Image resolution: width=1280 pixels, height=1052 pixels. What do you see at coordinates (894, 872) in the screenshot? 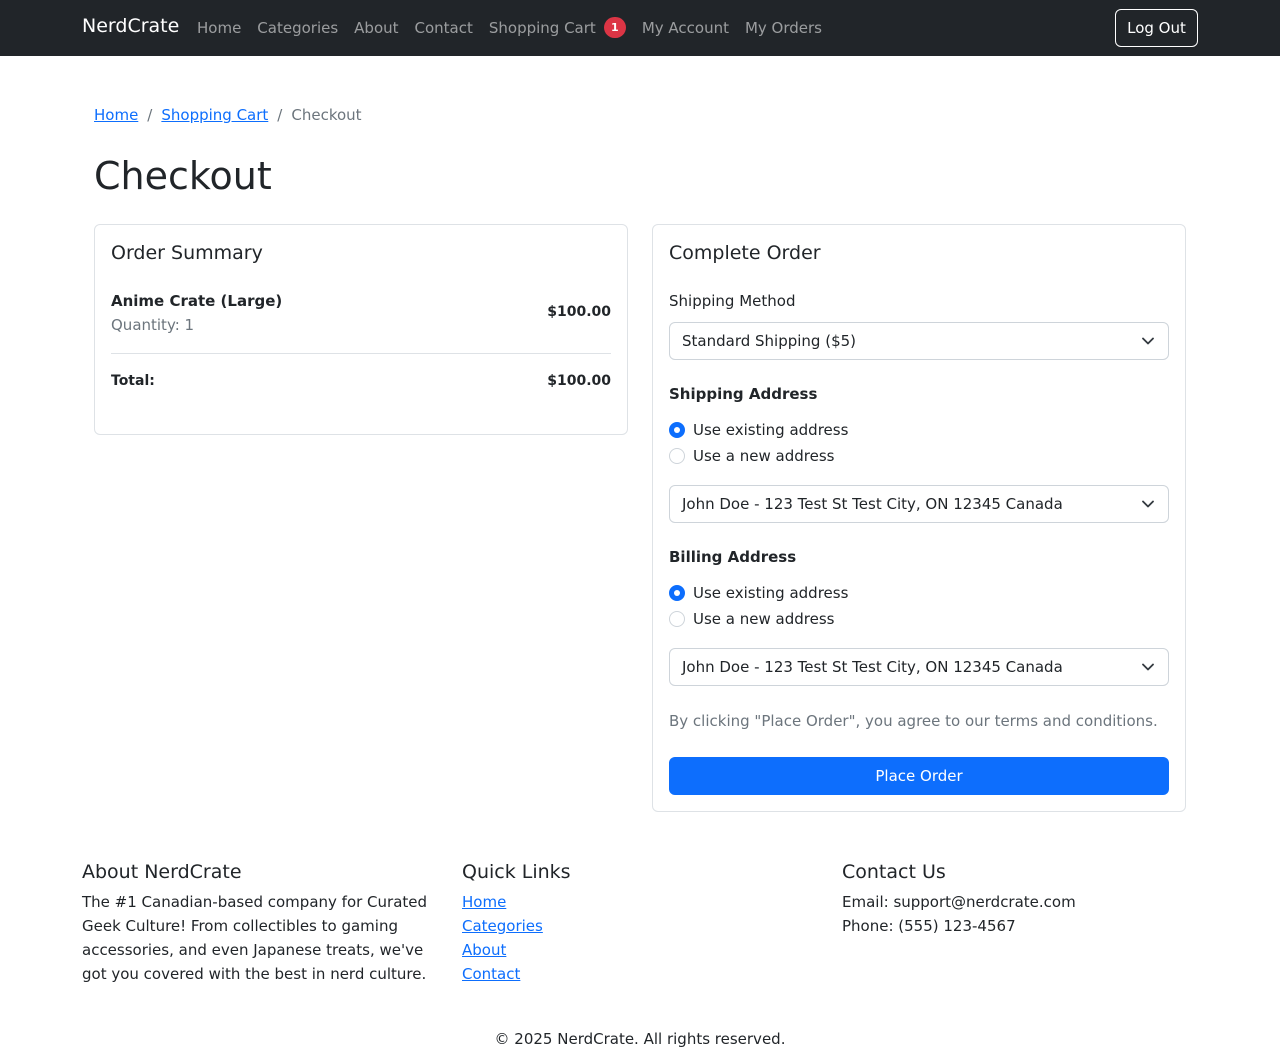
I see `footer-contact-title: Contact Us` at bounding box center [894, 872].